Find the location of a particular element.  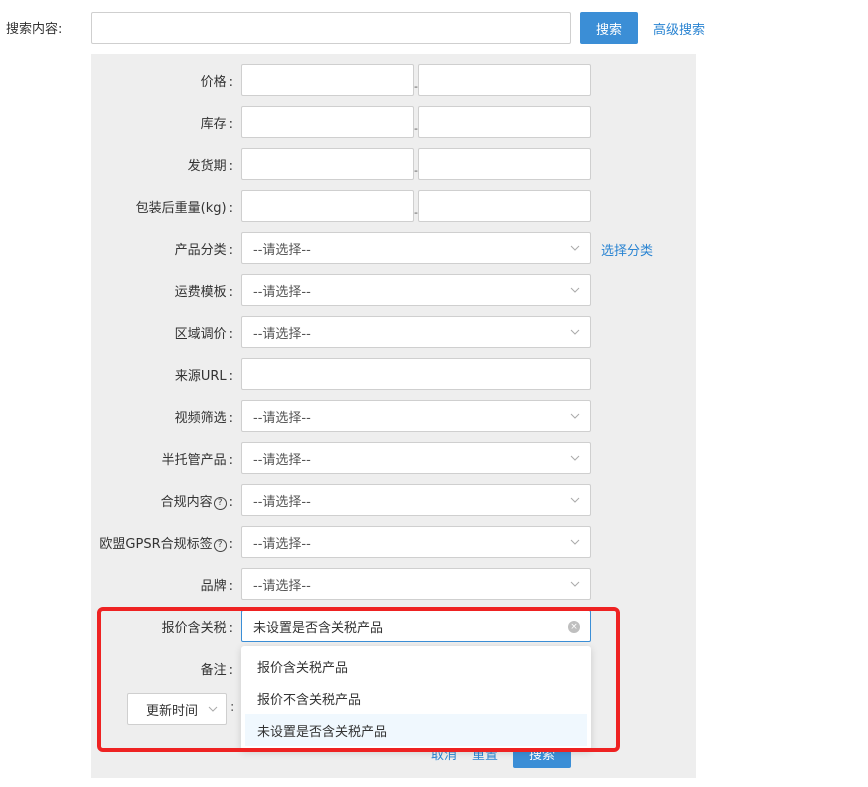

gpsr-select-value: --请选择-- is located at coordinates (282, 544).